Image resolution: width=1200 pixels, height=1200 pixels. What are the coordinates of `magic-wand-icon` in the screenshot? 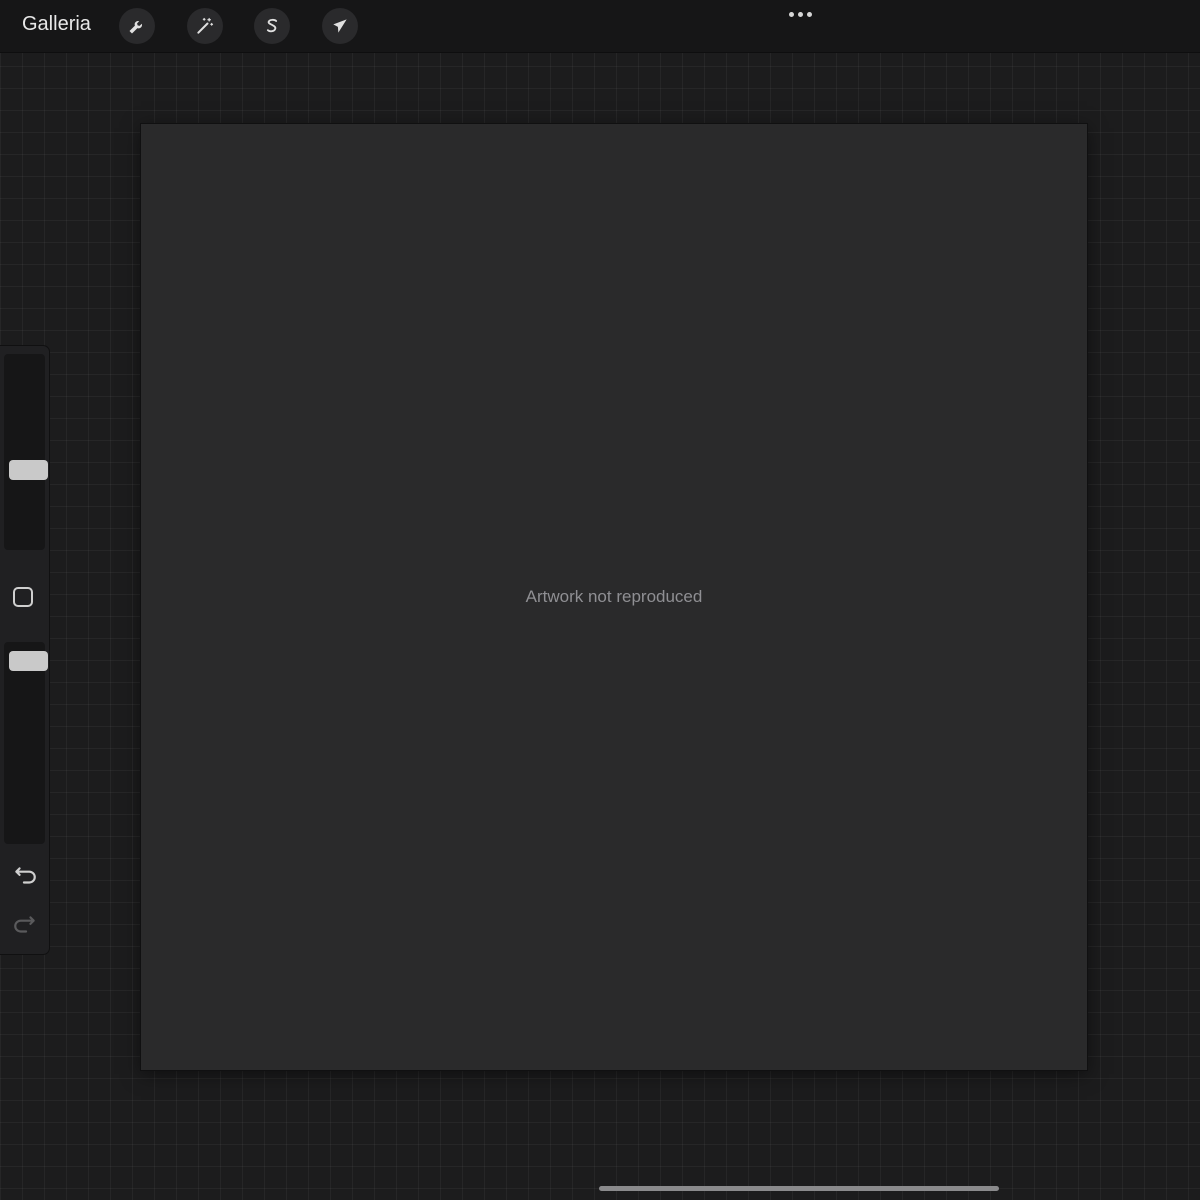 It's located at (205, 25).